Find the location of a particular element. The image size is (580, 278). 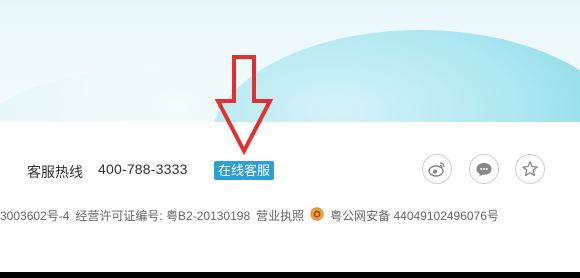

wechat-icon is located at coordinates (484, 169).